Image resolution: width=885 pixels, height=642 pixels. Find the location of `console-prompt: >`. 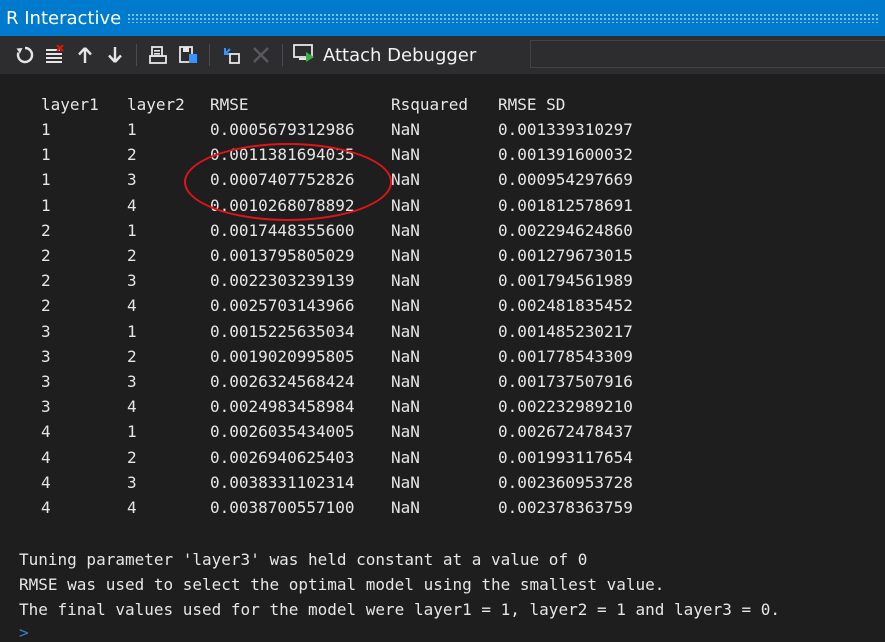

console-prompt: > is located at coordinates (24, 633).